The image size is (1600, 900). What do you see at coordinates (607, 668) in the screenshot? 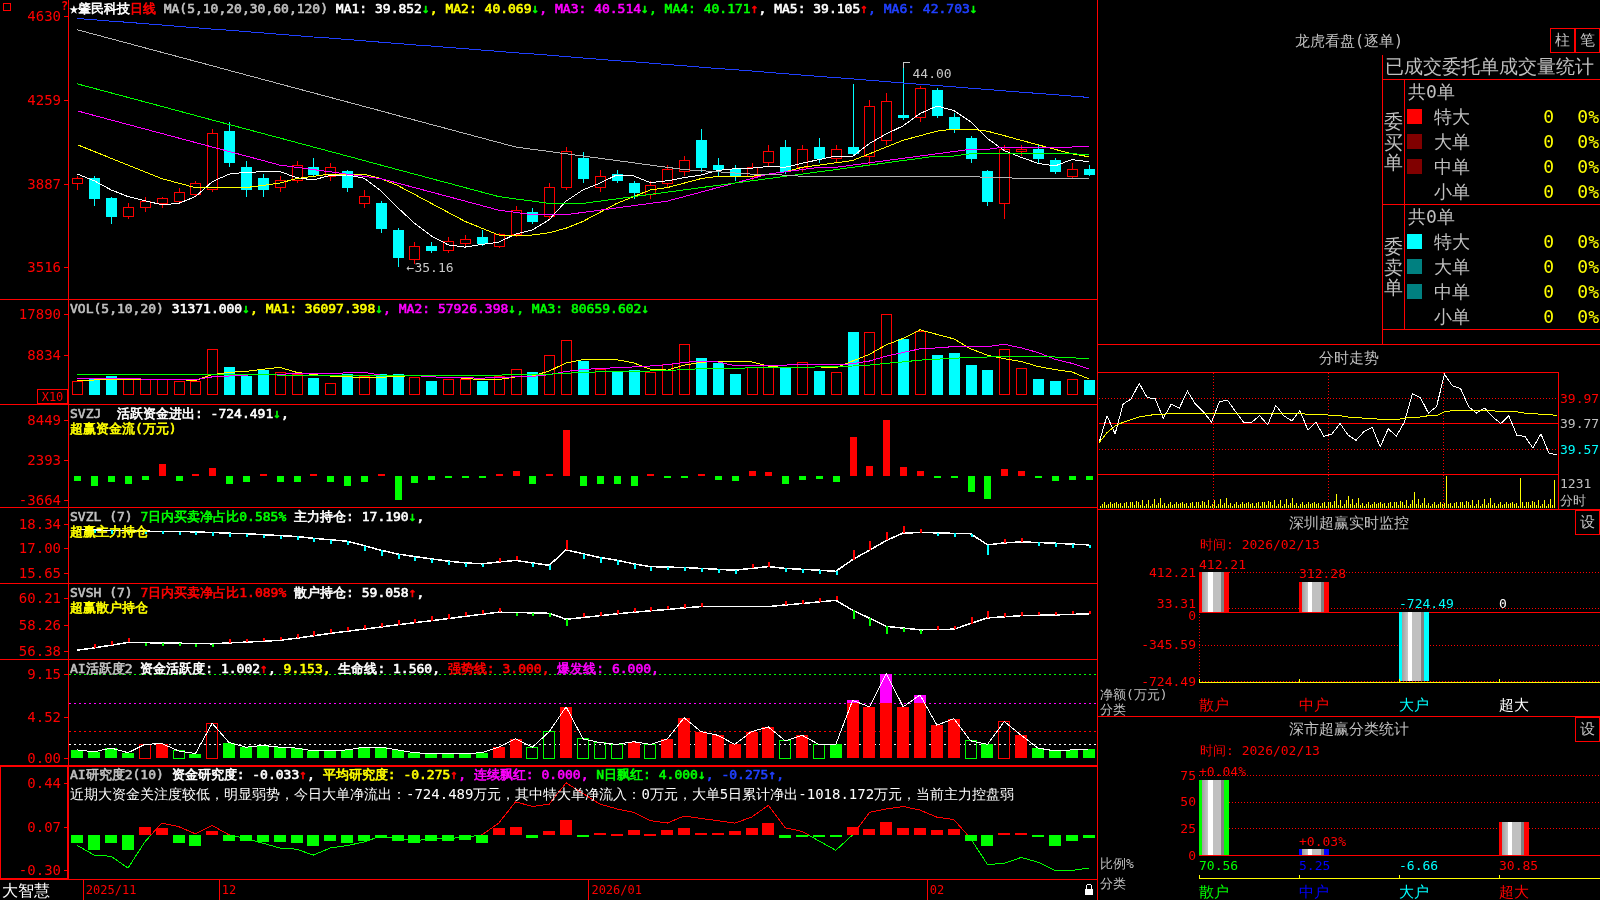
I see `indicator-text: 爆发线: 6.000,` at bounding box center [607, 668].